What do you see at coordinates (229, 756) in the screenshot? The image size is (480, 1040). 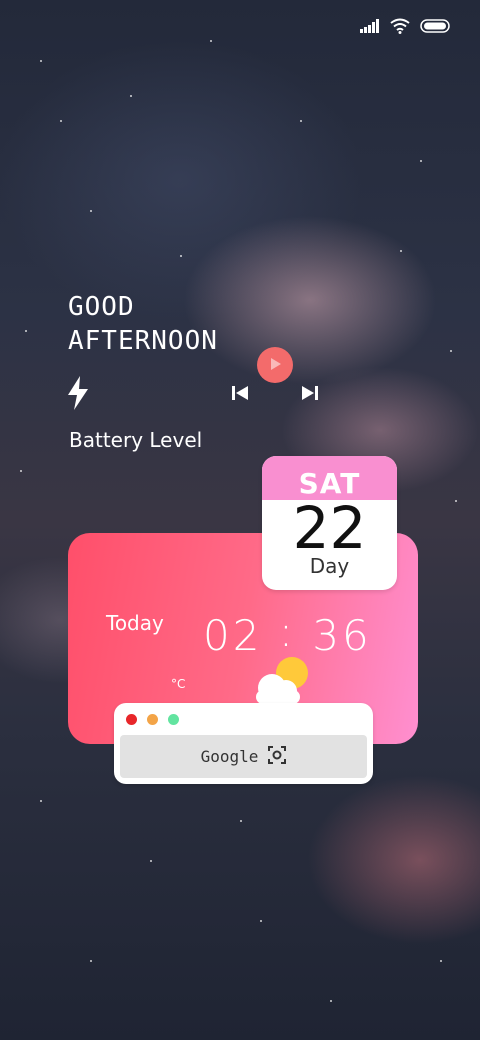 I see `search-label: Google` at bounding box center [229, 756].